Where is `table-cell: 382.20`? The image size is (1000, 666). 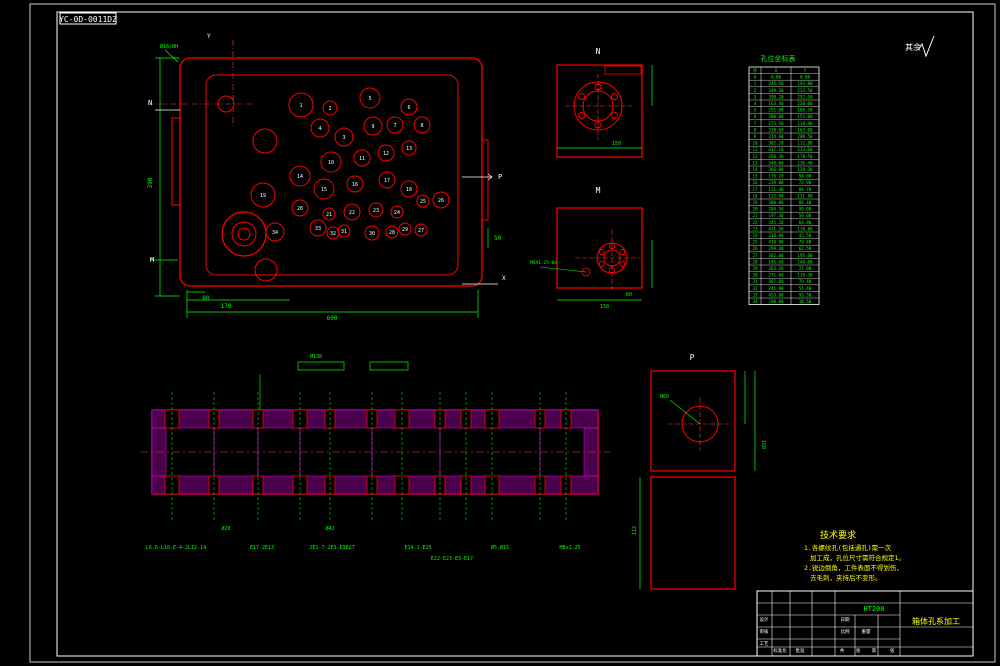 table-cell: 382.20 is located at coordinates (776, 143).